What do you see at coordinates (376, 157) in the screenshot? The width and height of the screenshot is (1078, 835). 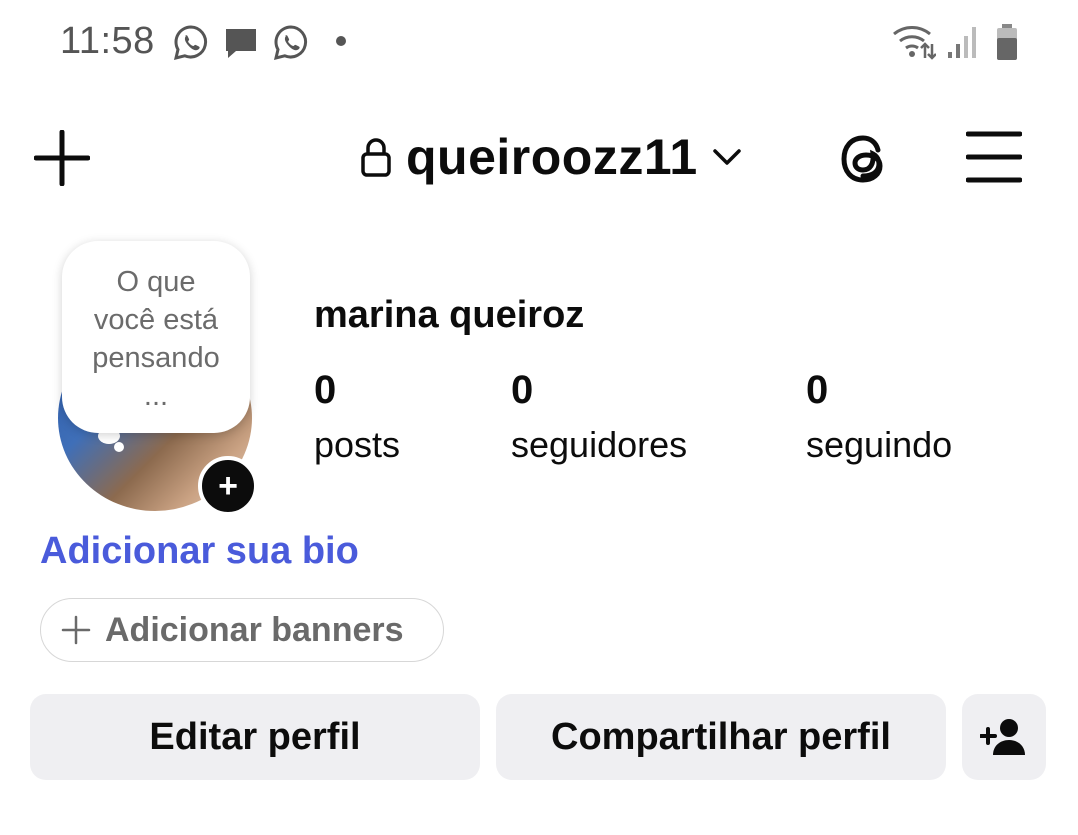 I see `lock-icon` at bounding box center [376, 157].